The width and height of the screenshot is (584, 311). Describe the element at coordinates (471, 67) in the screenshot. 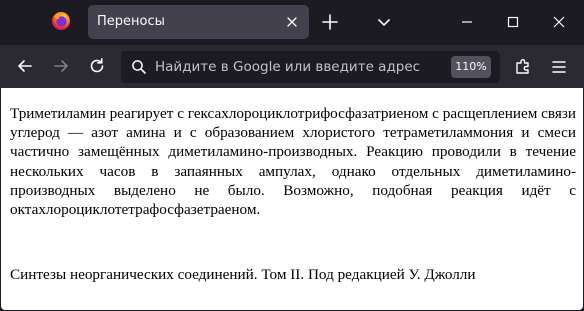

I see `zoom-level-button: 110%` at that location.